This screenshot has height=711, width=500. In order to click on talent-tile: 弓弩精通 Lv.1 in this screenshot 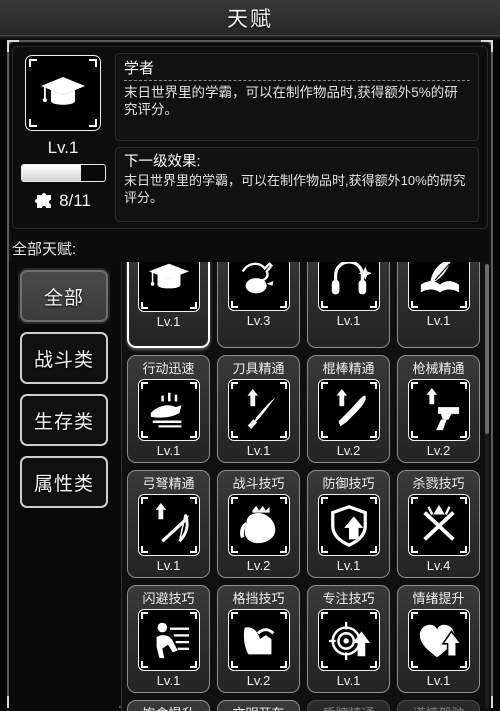, I will do `click(168, 524)`.